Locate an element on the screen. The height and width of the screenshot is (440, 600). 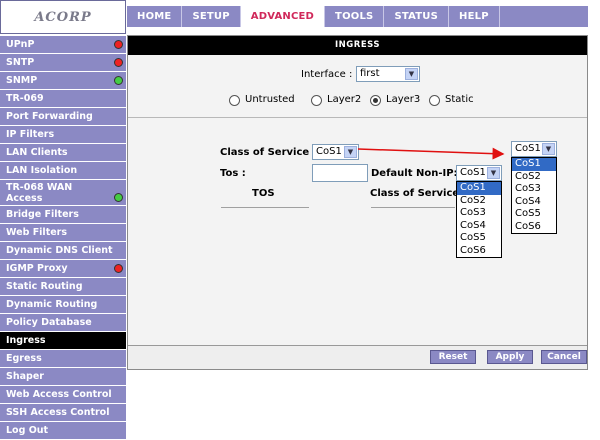
acorp-logo: ACORP is located at coordinates (63, 17).